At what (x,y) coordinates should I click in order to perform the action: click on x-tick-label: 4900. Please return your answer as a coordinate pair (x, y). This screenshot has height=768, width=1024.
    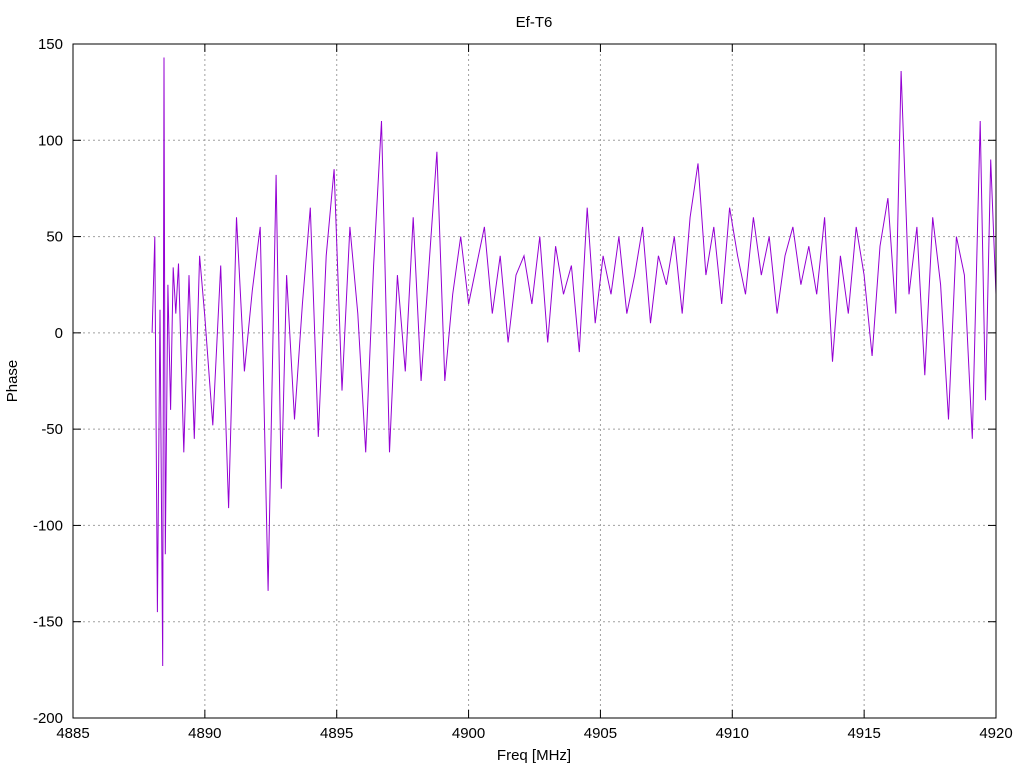
    Looking at the image, I should click on (468, 733).